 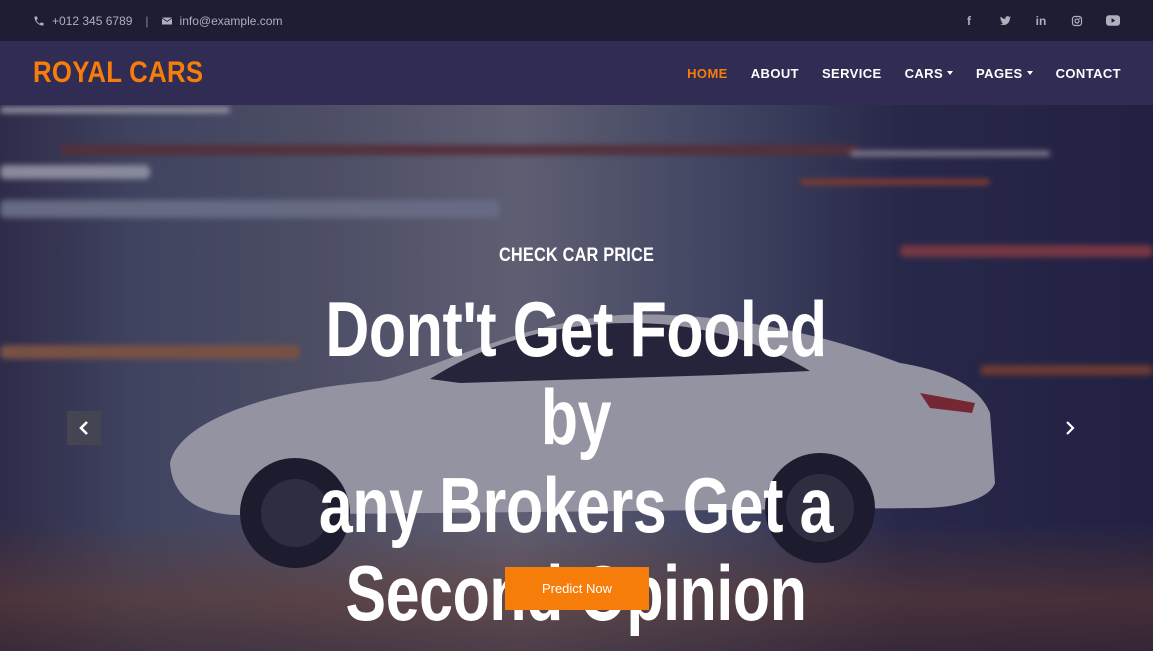 I want to click on linkedin-icon: in, so click(x=1041, y=21).